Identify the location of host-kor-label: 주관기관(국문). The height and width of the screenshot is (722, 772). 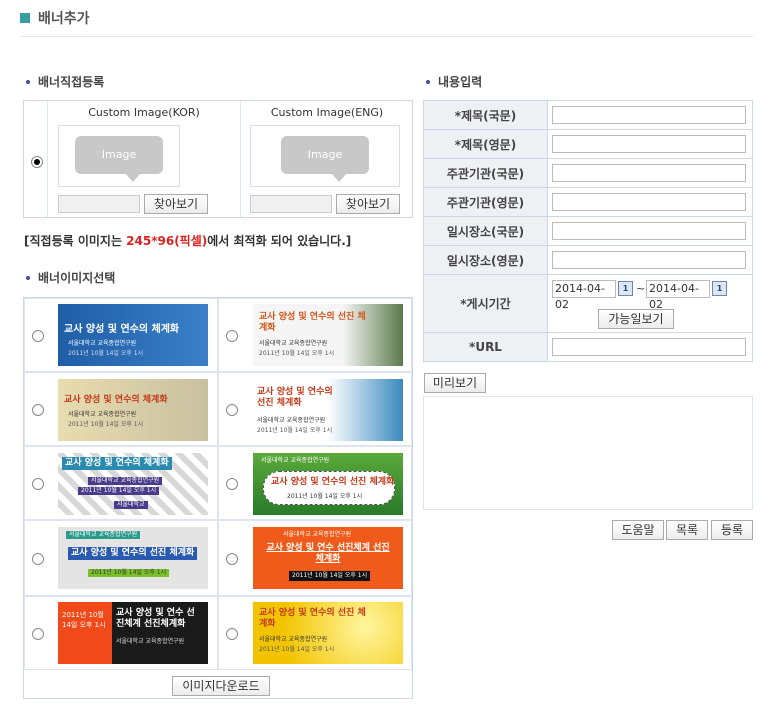
(485, 173).